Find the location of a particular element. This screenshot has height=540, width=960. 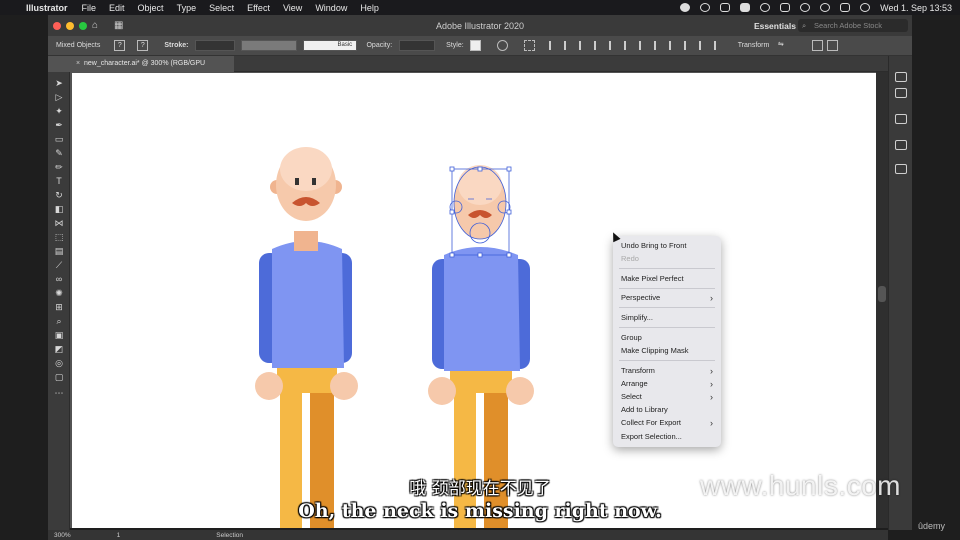

color-mode-icon: ◩ is located at coordinates (59, 349).